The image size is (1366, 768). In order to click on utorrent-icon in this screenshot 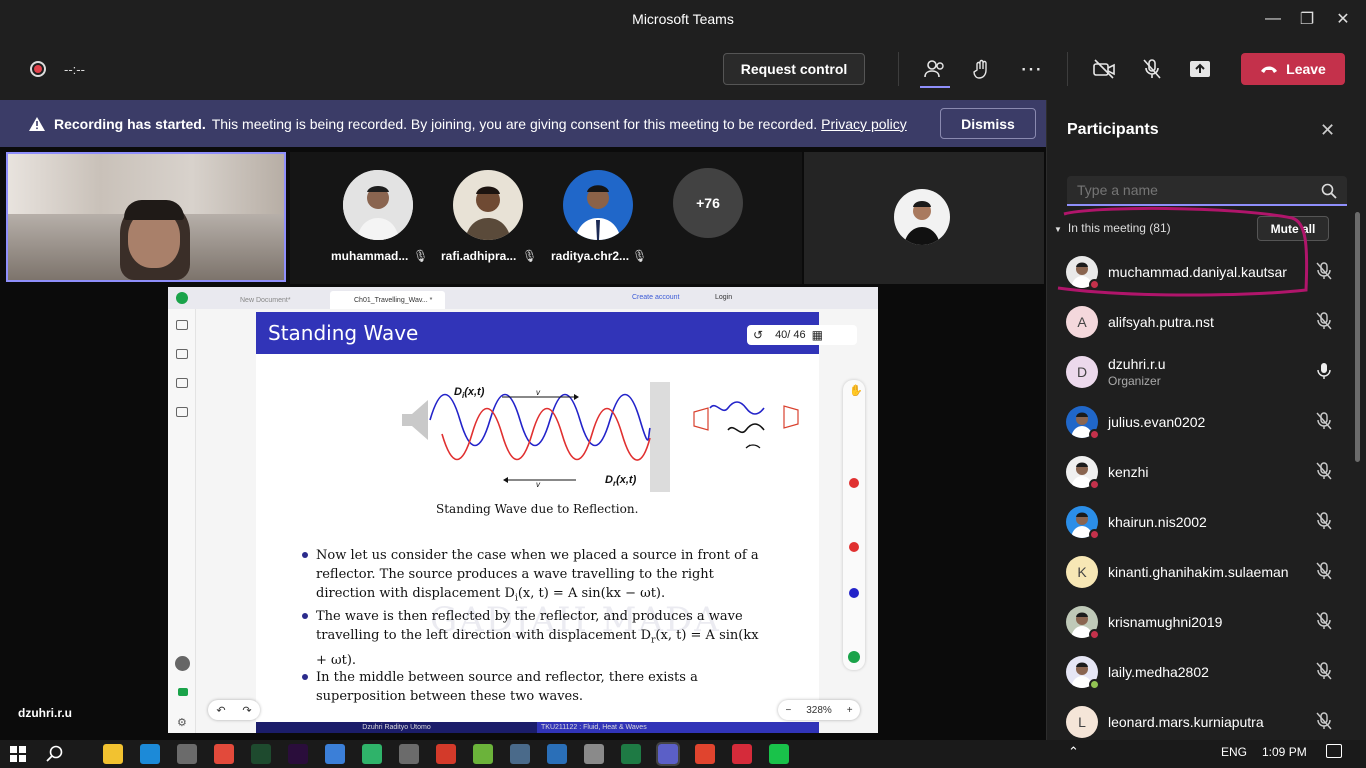, I will do `click(483, 754)`.